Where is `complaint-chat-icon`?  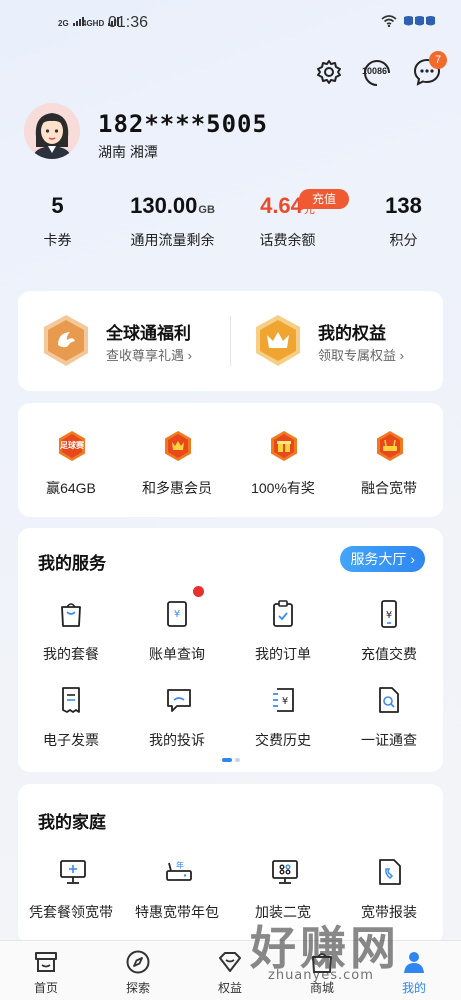
complaint-chat-icon is located at coordinates (179, 700).